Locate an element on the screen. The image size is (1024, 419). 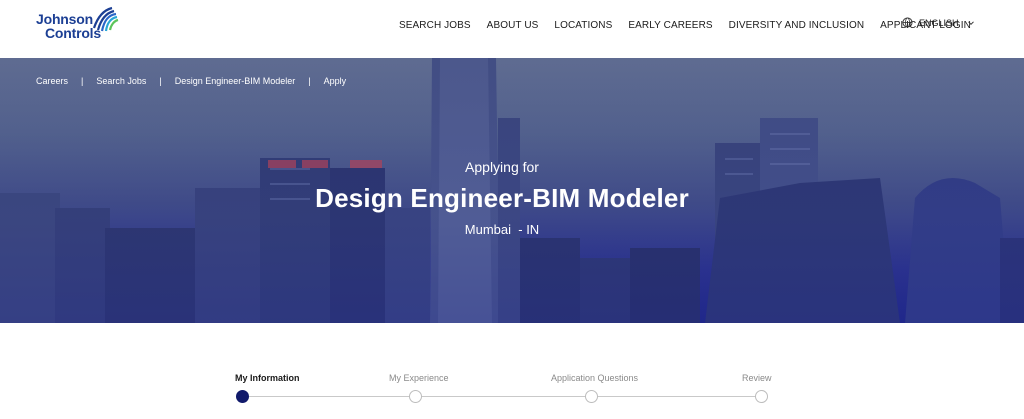
nav-early-careers: EARLY CAREERS is located at coordinates (670, 25).